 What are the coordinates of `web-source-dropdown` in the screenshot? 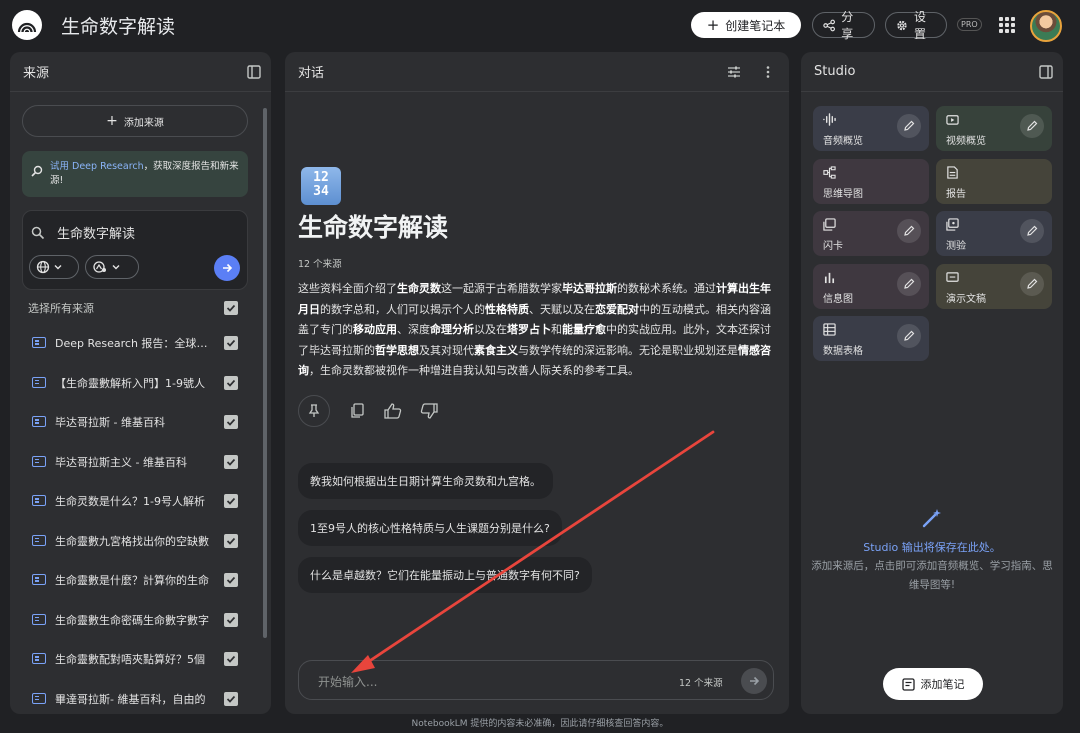 It's located at (54, 267).